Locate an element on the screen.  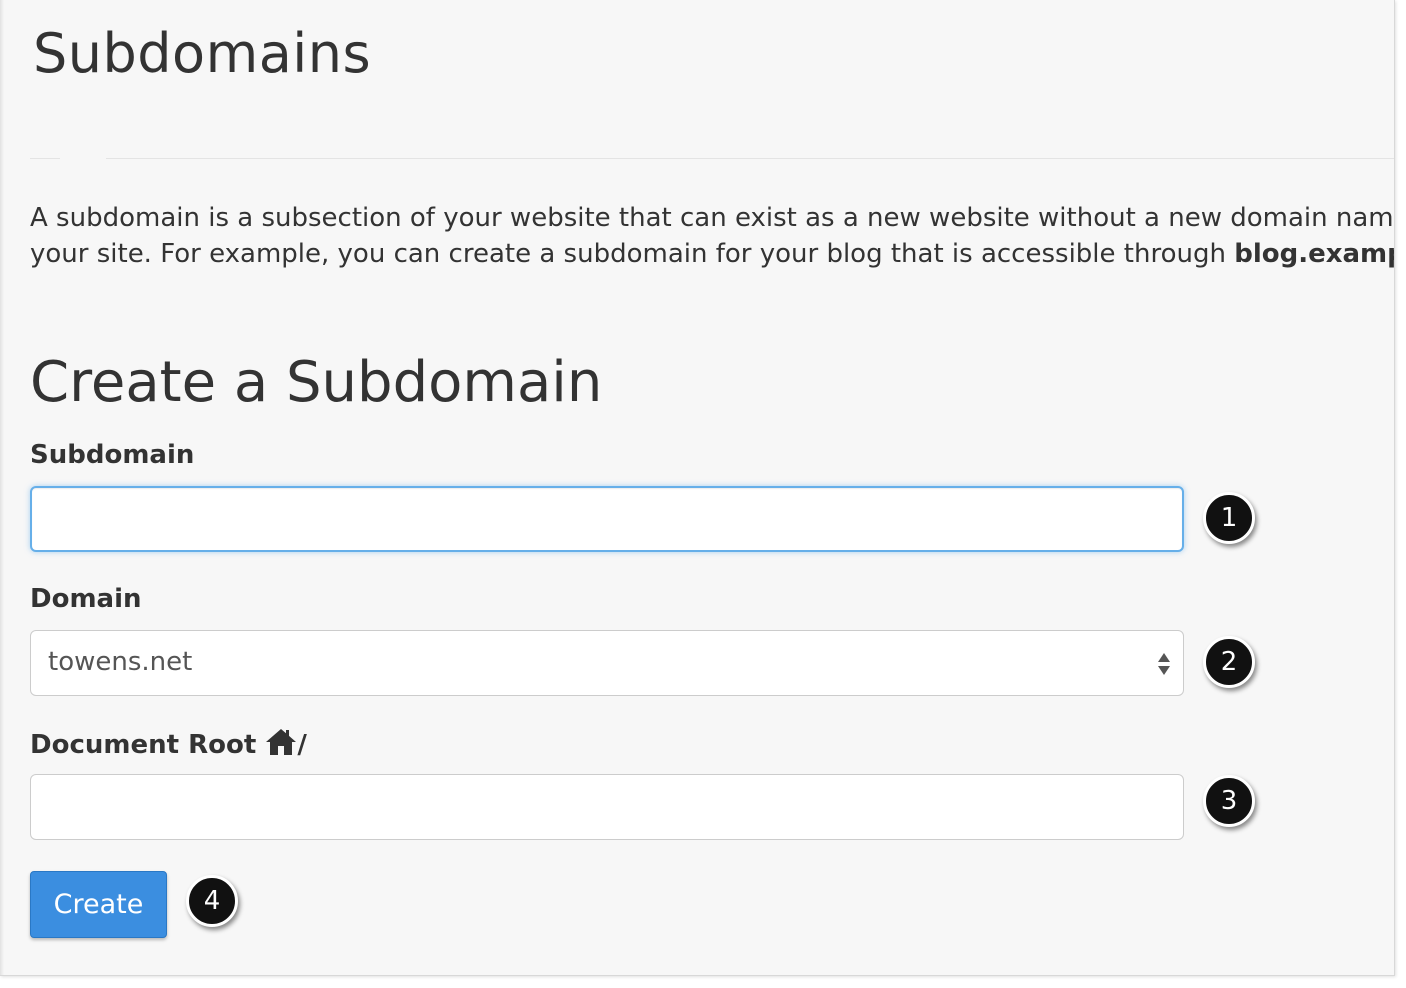
home-icon is located at coordinates (281, 742).